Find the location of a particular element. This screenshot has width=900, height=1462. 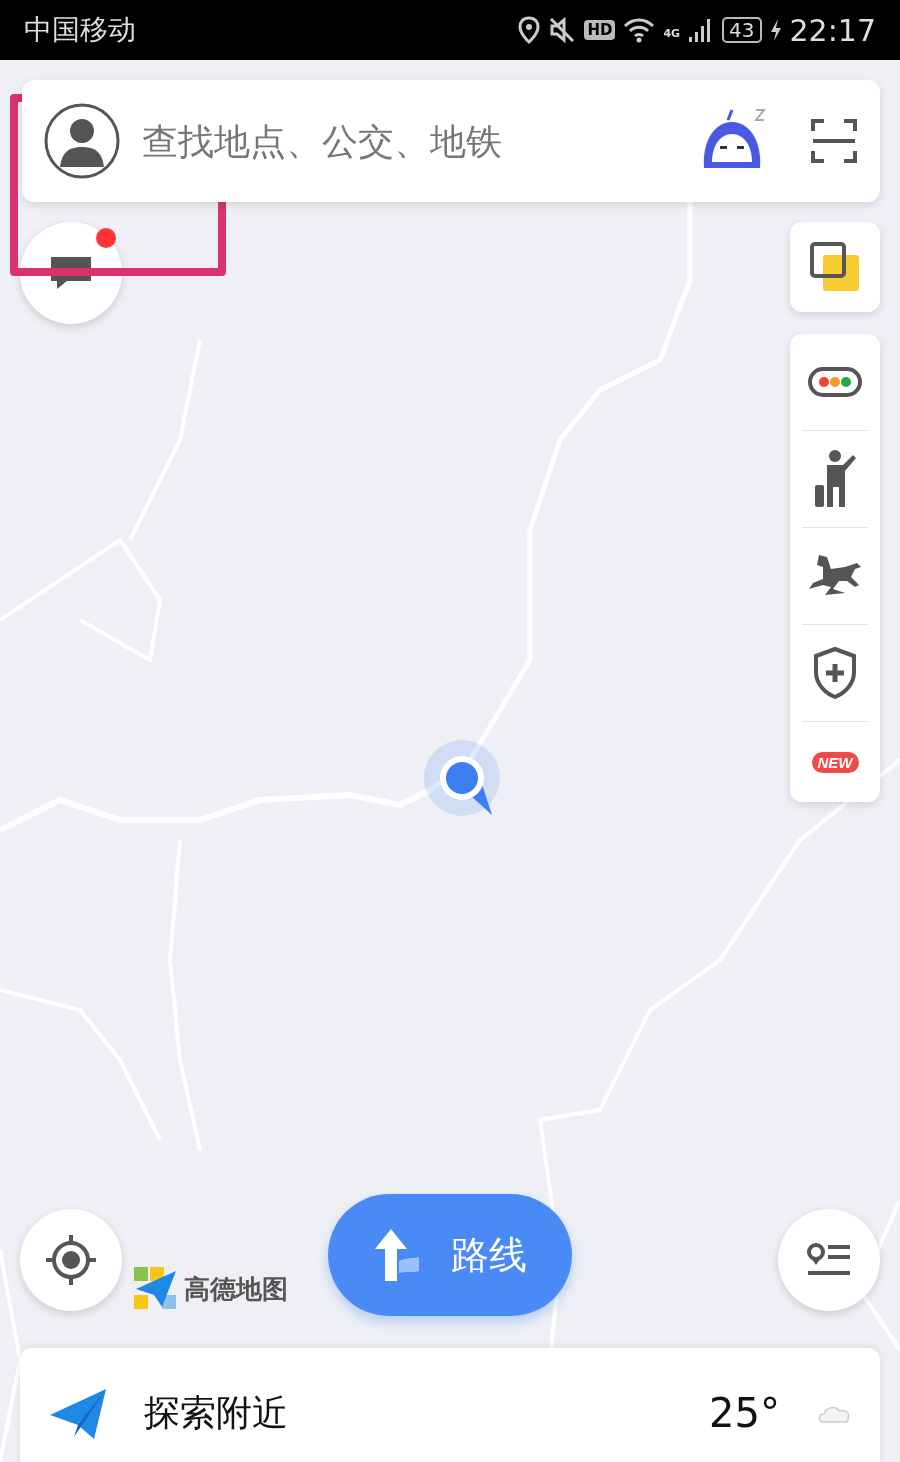

traffic-light-icon is located at coordinates (835, 382).